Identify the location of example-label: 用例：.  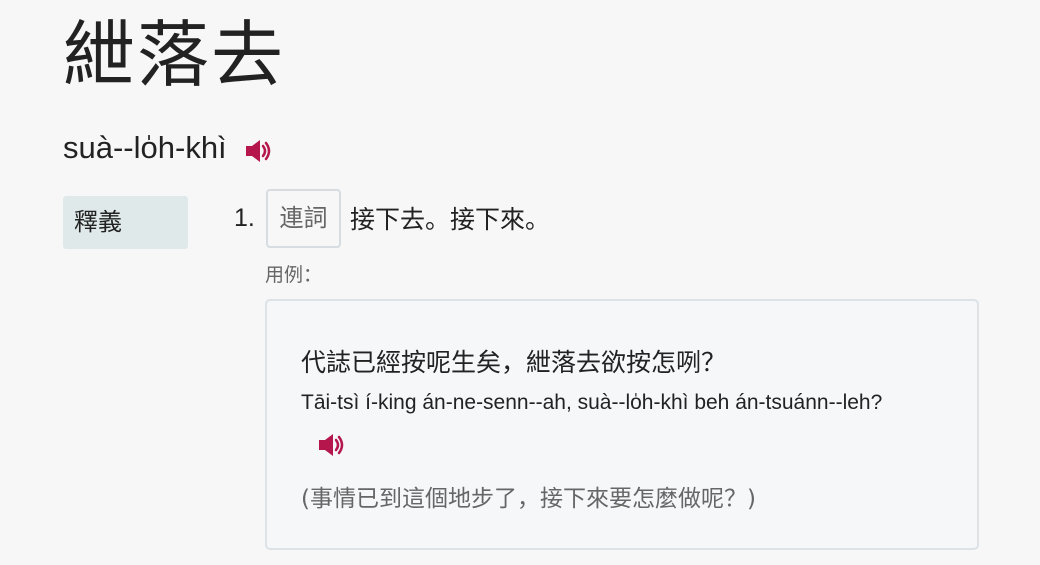
(294, 275).